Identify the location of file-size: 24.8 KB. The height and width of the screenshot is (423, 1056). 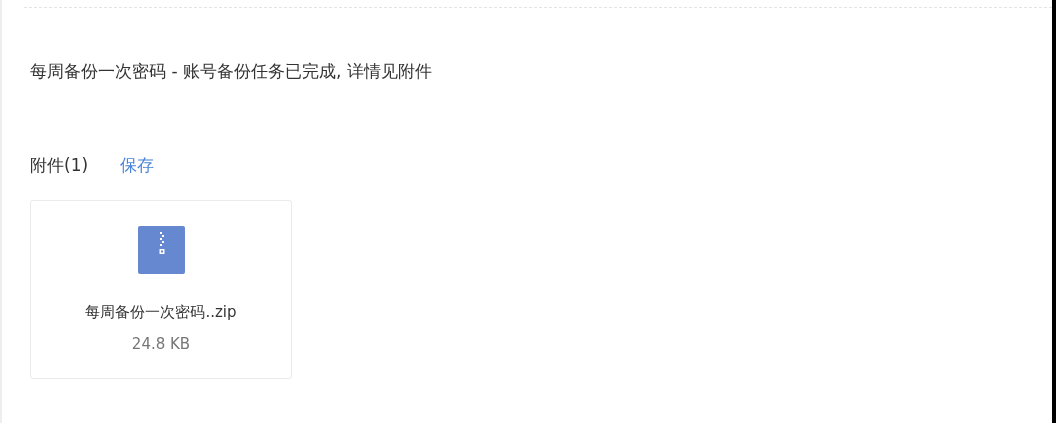
(161, 344).